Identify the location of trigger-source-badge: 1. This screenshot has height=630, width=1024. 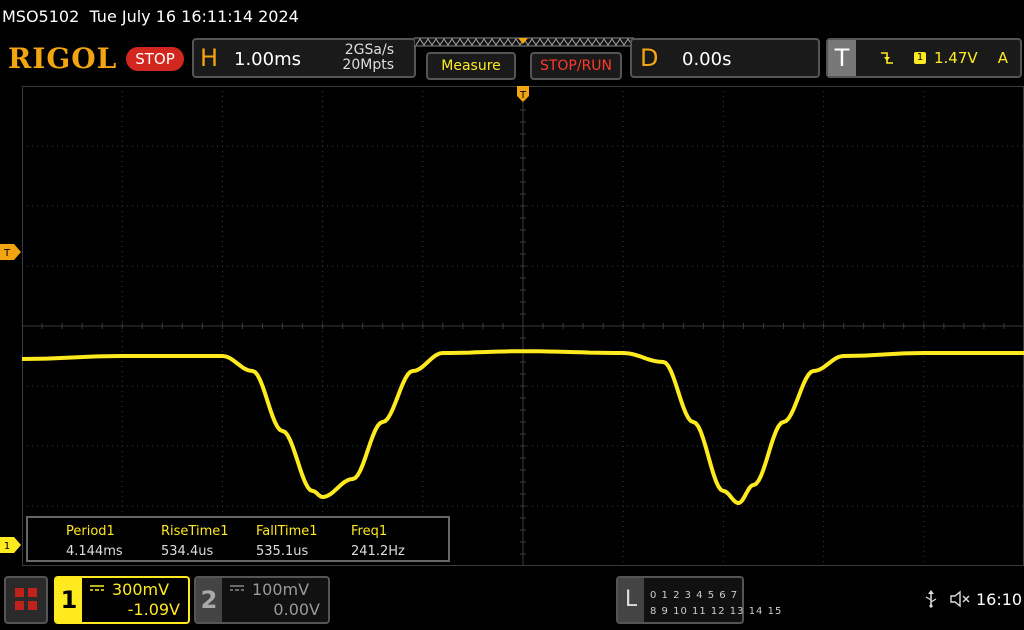
(920, 58).